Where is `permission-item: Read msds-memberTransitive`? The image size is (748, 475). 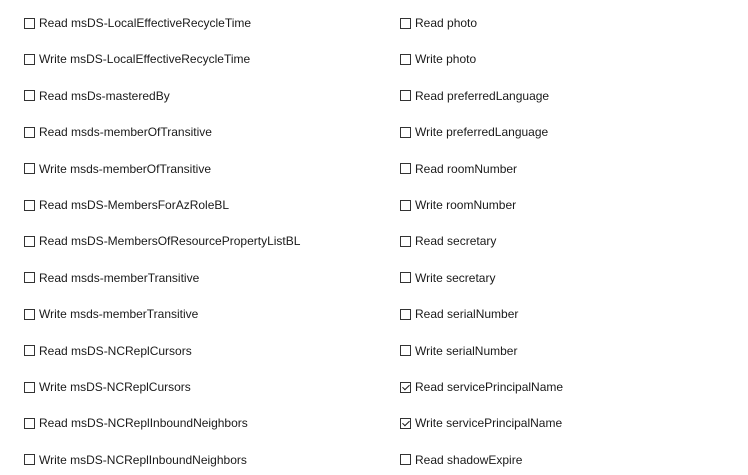 permission-item: Read msds-memberTransitive is located at coordinates (111, 278).